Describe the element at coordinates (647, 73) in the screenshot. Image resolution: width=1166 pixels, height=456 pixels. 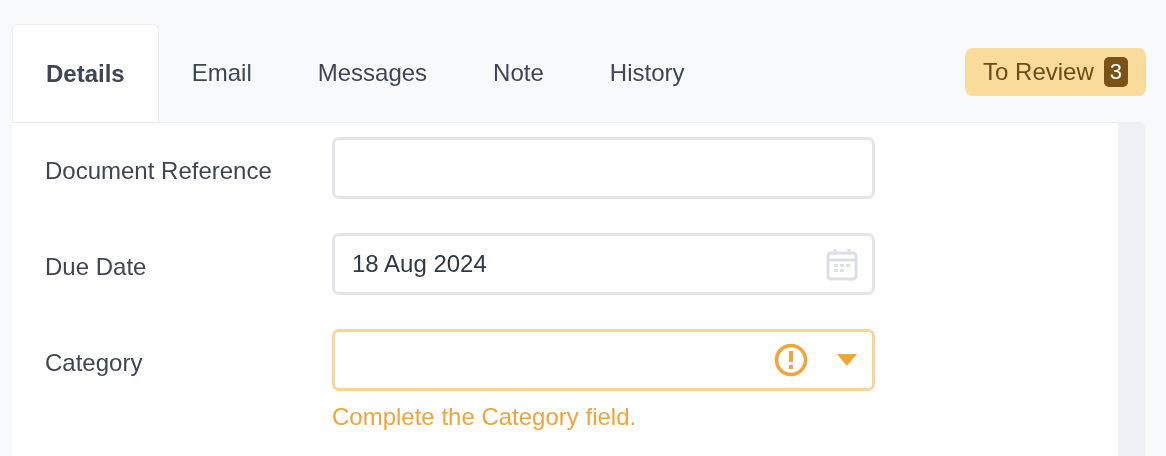
I see `tab: History` at that location.